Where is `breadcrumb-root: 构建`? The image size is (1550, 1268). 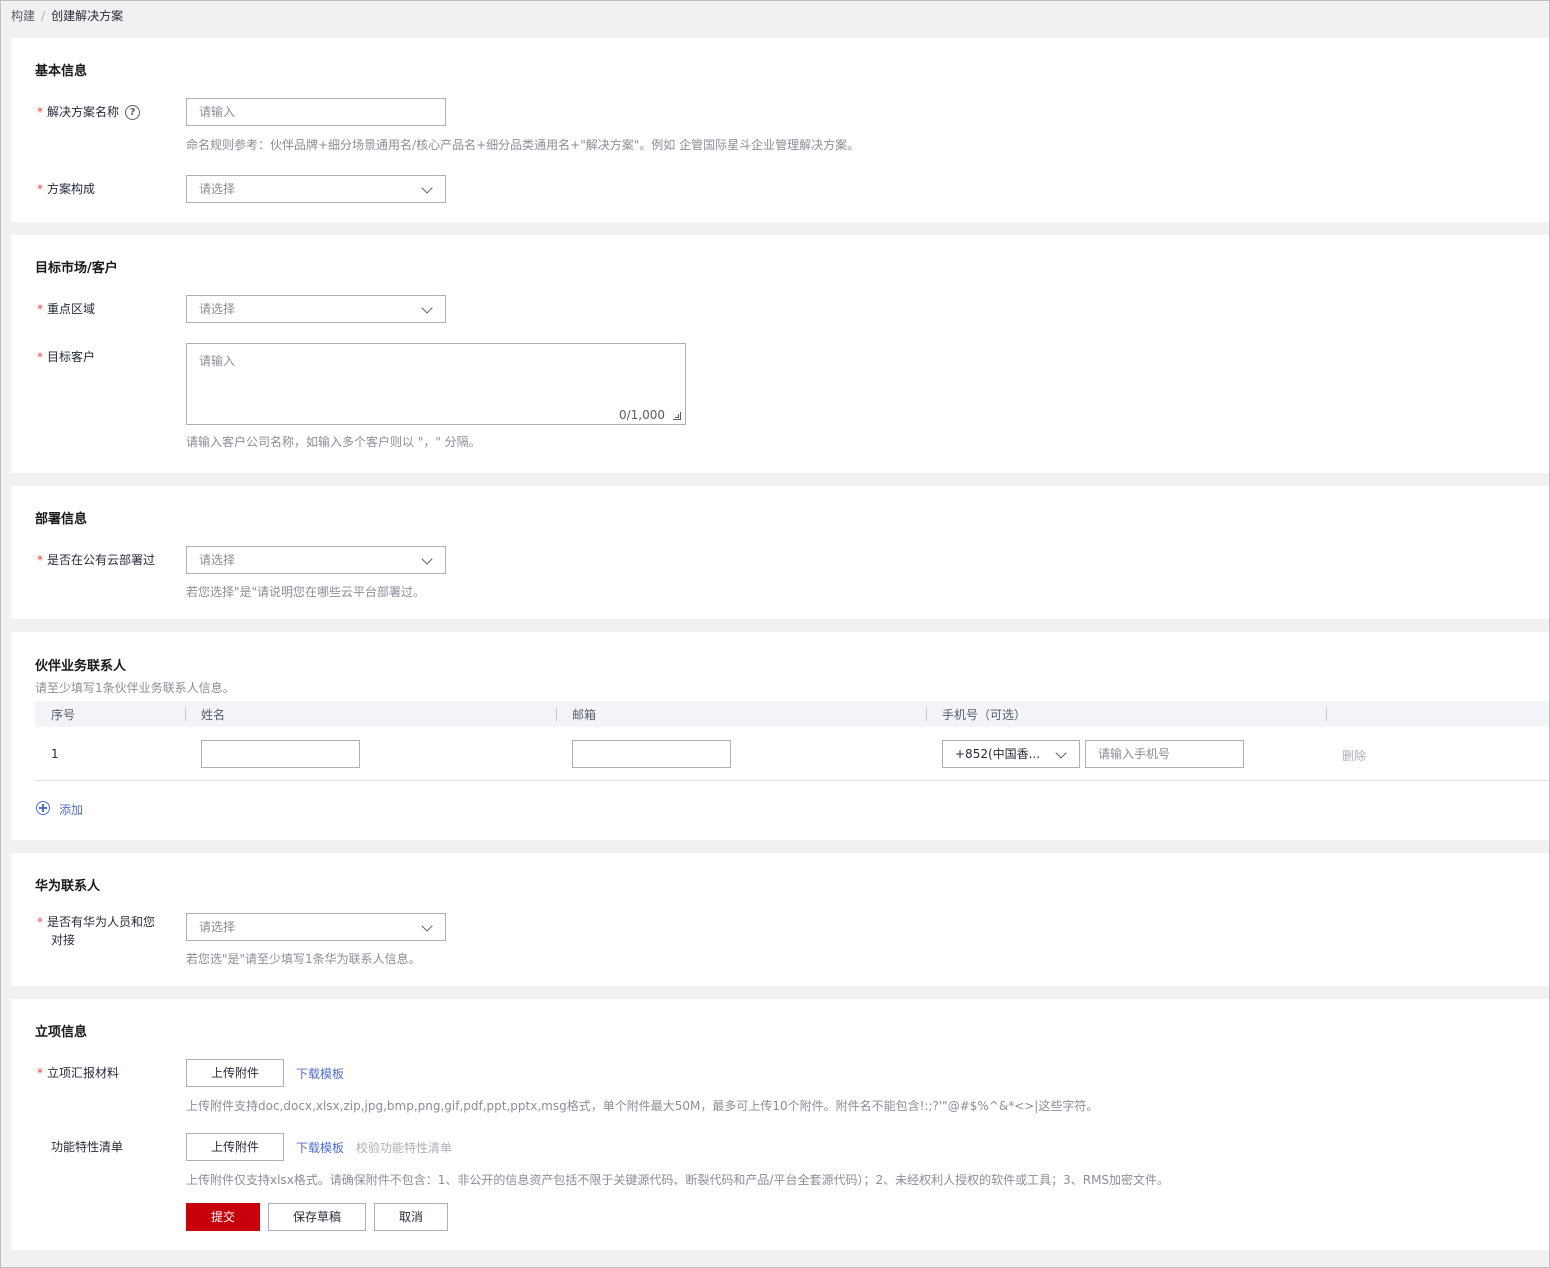
breadcrumb-root: 构建 is located at coordinates (23, 16).